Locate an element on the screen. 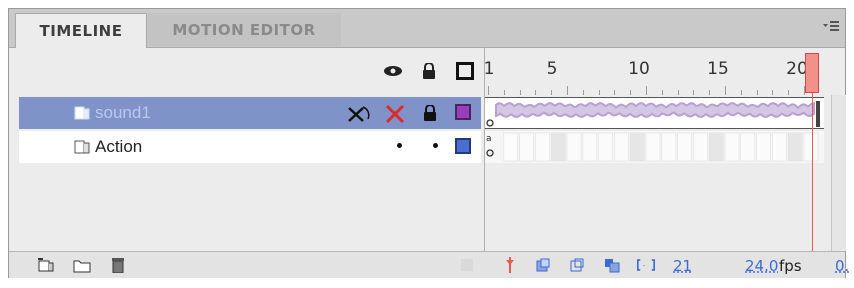 This screenshot has width=854, height=288. ruler-label-5: 5 is located at coordinates (552, 69).